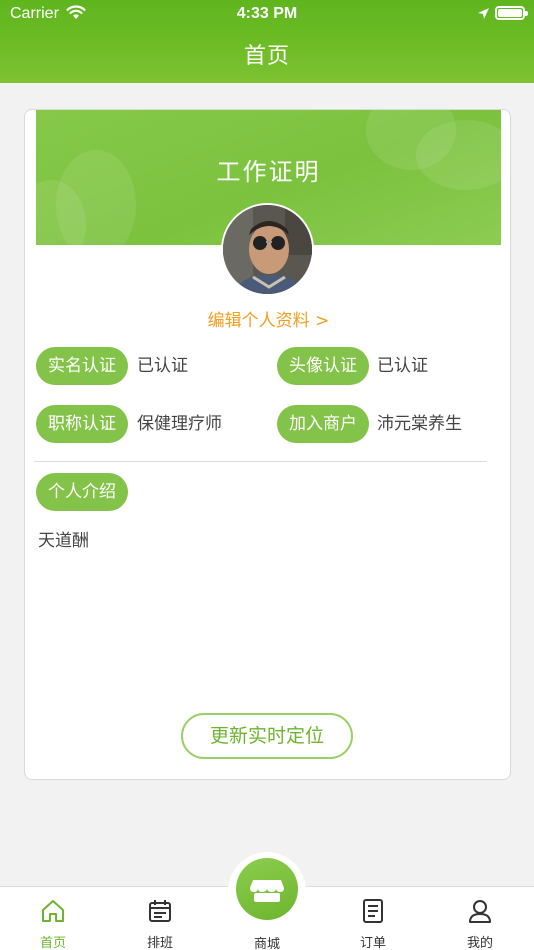  I want to click on intro-badge: 个人介绍, so click(82, 492).